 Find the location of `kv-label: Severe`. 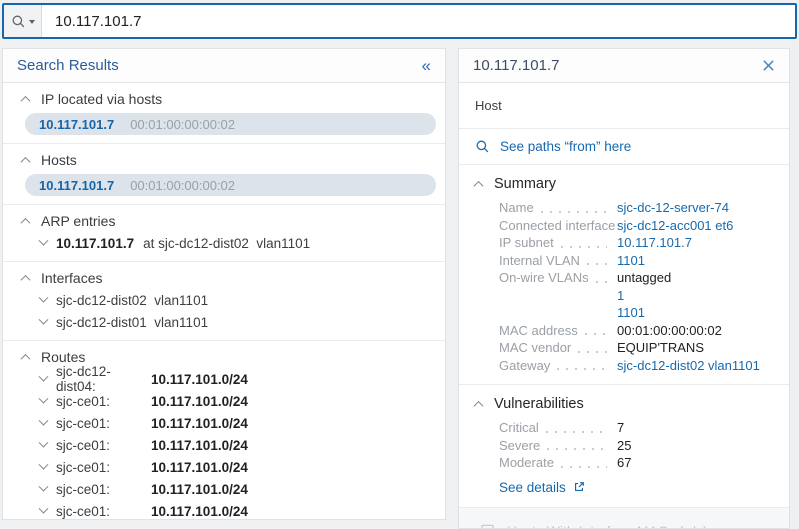

kv-label: Severe is located at coordinates (519, 446).